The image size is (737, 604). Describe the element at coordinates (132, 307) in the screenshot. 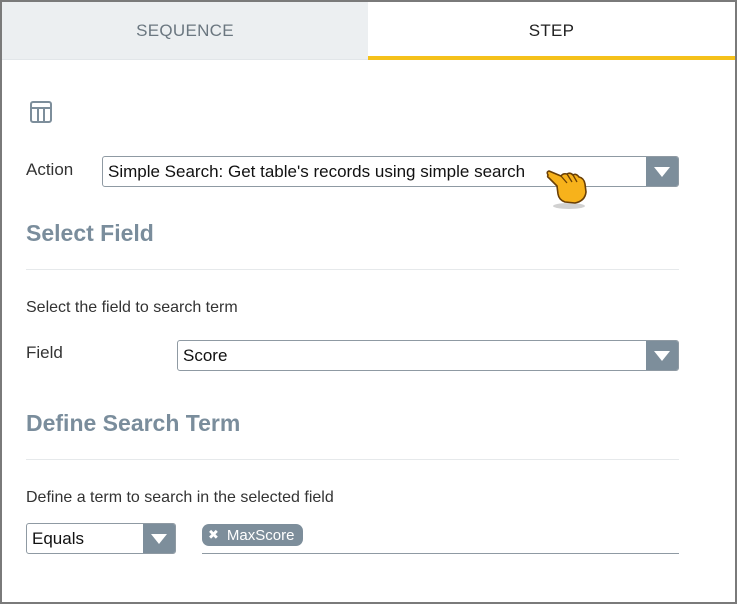

I see `select-field-description: Select the field to search term` at that location.